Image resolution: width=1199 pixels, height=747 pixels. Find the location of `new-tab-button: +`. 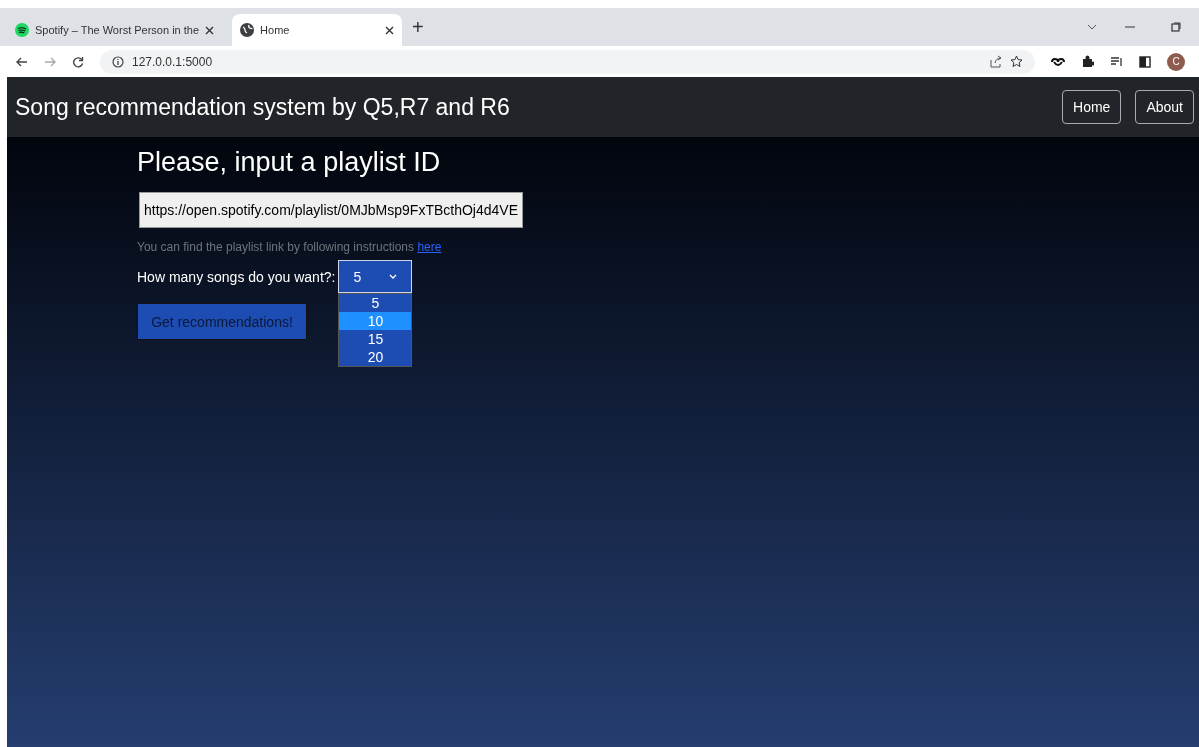

new-tab-button: + is located at coordinates (418, 27).